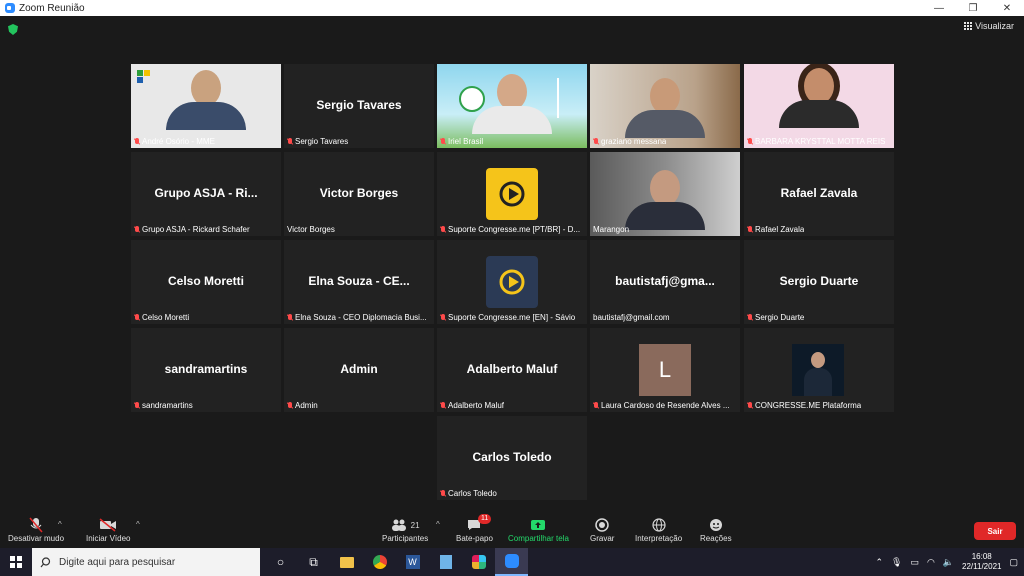  I want to click on clock: 16:08 22/11/2021, so click(981, 562).